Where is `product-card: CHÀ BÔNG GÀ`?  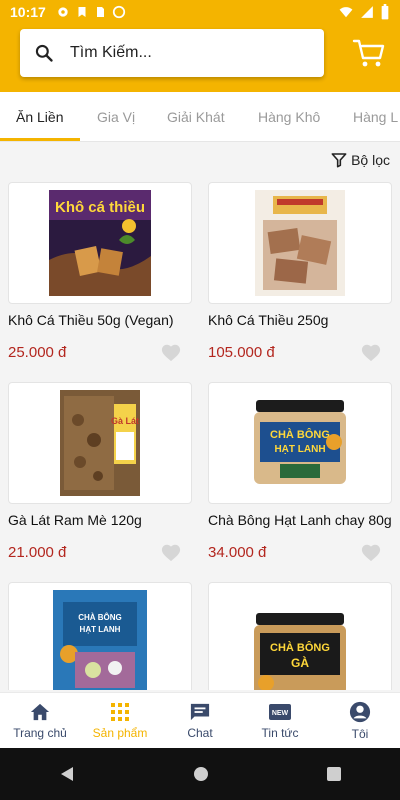 product-card: CHÀ BÔNG GÀ is located at coordinates (300, 636).